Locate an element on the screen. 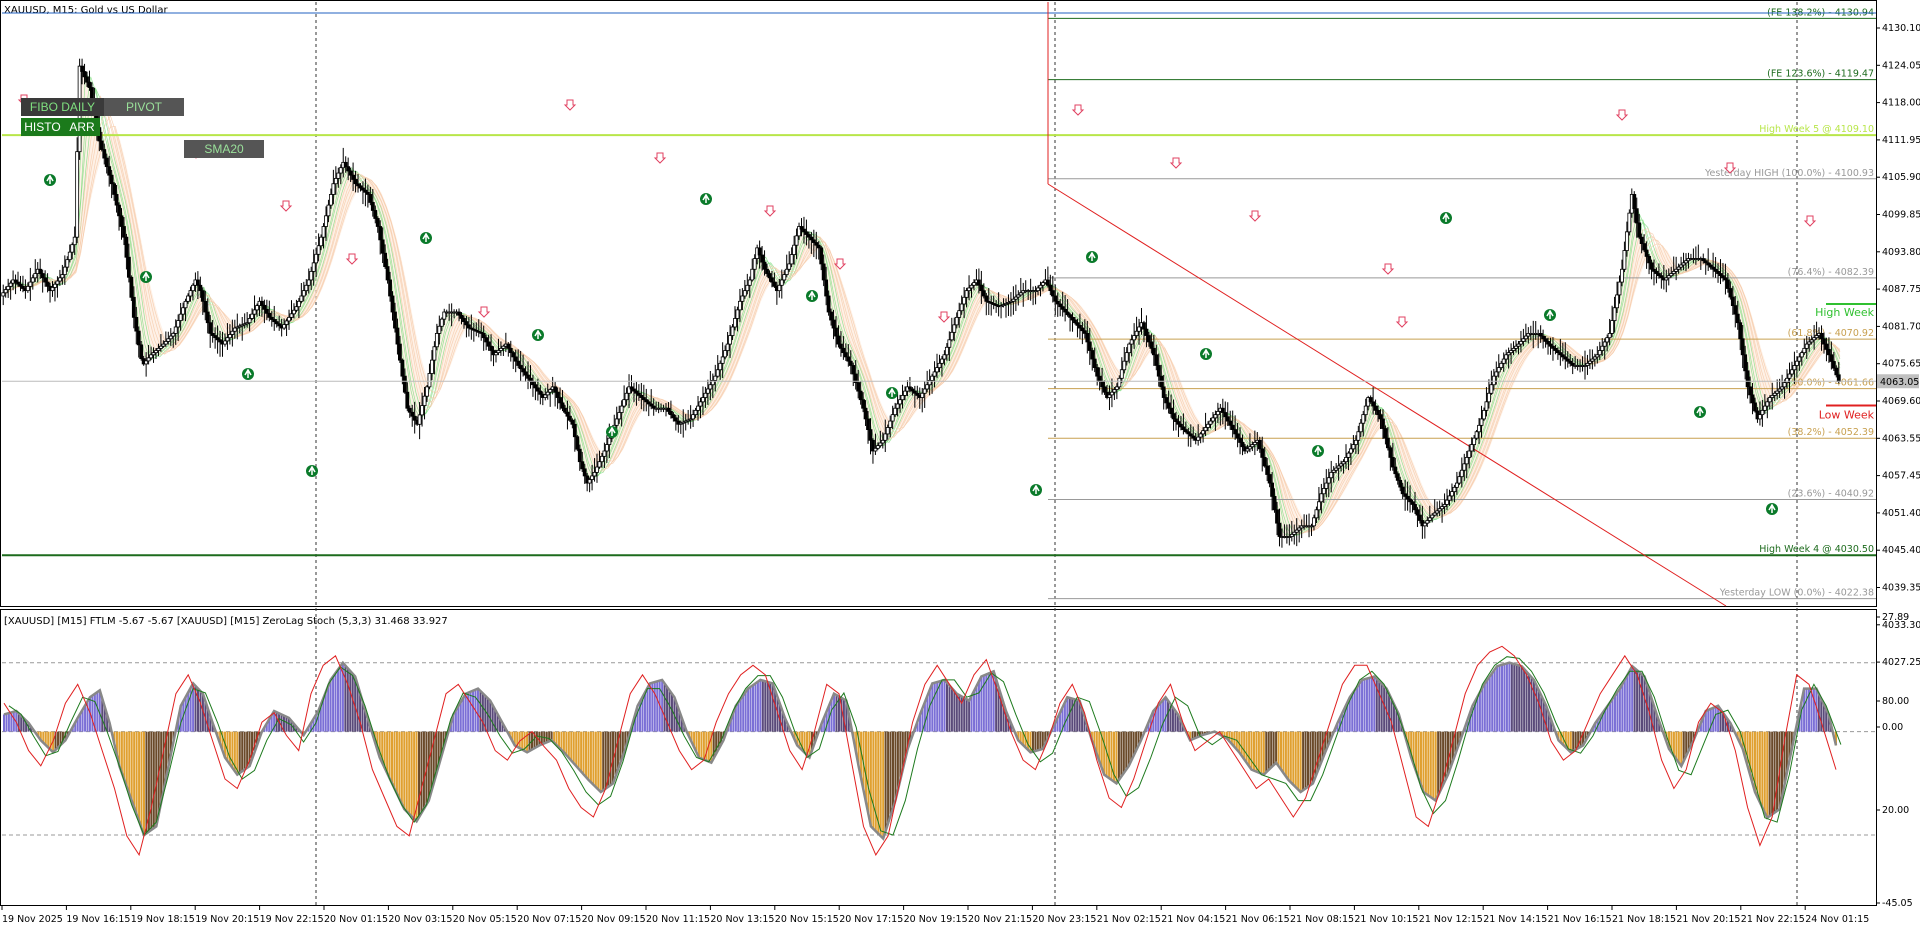 This screenshot has width=1920, height=930. pivot-button: PIVOT is located at coordinates (144, 107).